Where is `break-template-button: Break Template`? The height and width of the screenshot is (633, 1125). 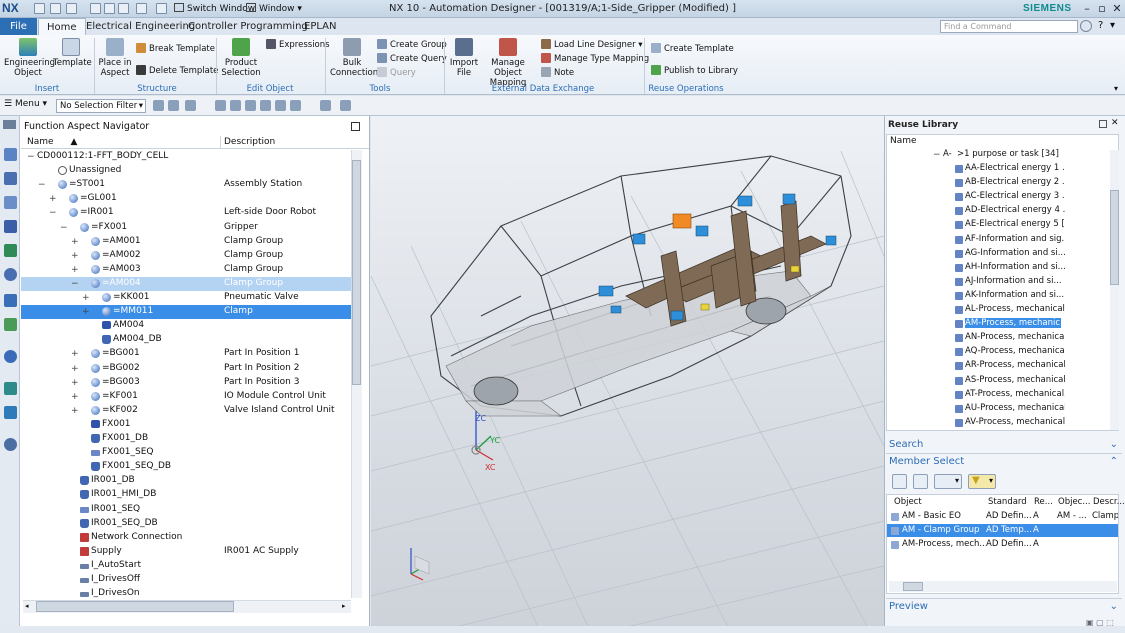
break-template-button: Break Template is located at coordinates (175, 48).